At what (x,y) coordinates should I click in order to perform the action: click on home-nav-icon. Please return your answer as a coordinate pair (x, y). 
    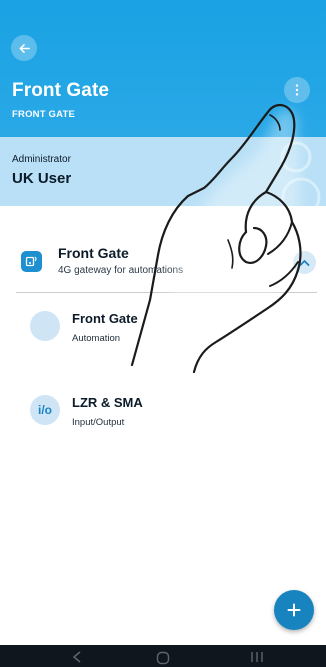
    Looking at the image, I should click on (163, 658).